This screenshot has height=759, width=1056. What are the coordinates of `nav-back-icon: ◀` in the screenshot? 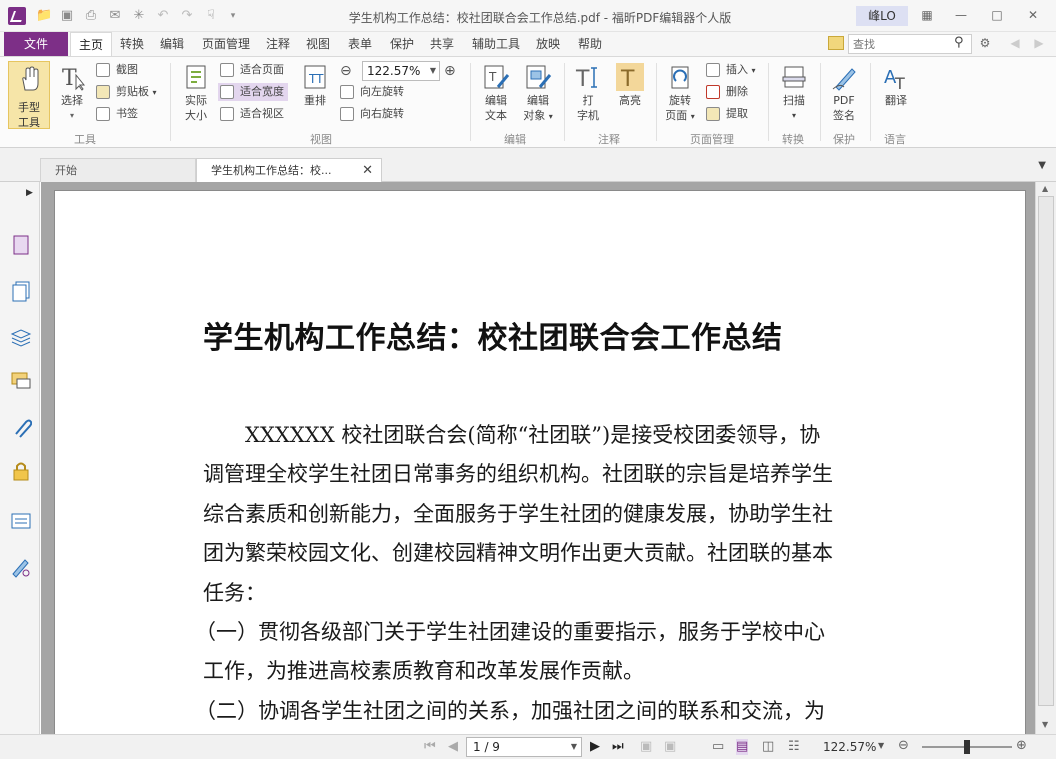 It's located at (1015, 43).